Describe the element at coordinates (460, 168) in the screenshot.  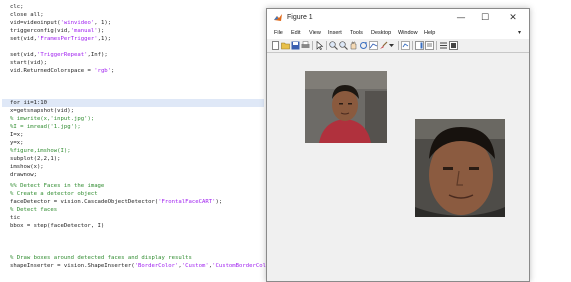
I see `detected-face-image` at that location.